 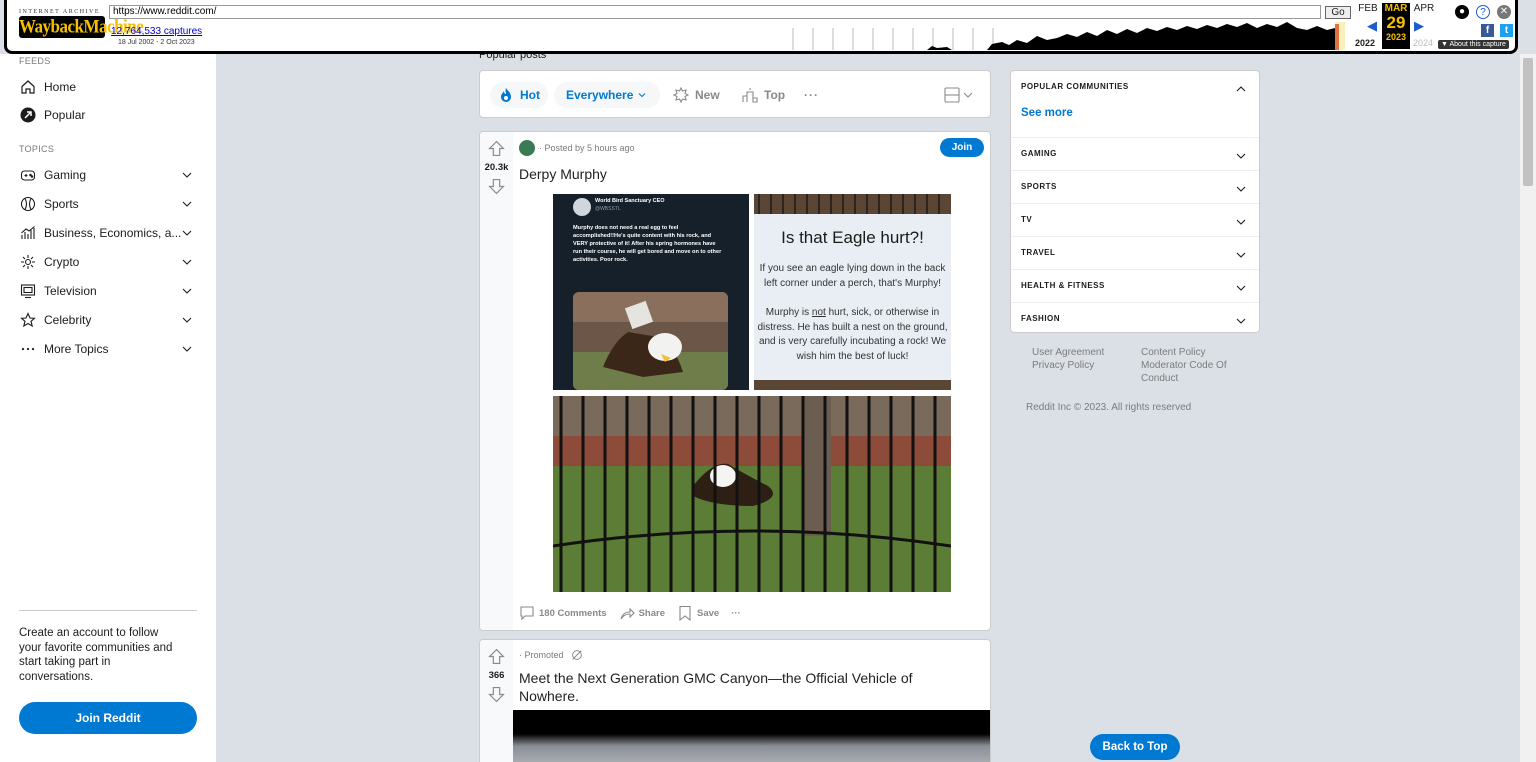 What do you see at coordinates (1372, 26) in the screenshot?
I see `prev-capture-arrow-icon: ◀` at bounding box center [1372, 26].